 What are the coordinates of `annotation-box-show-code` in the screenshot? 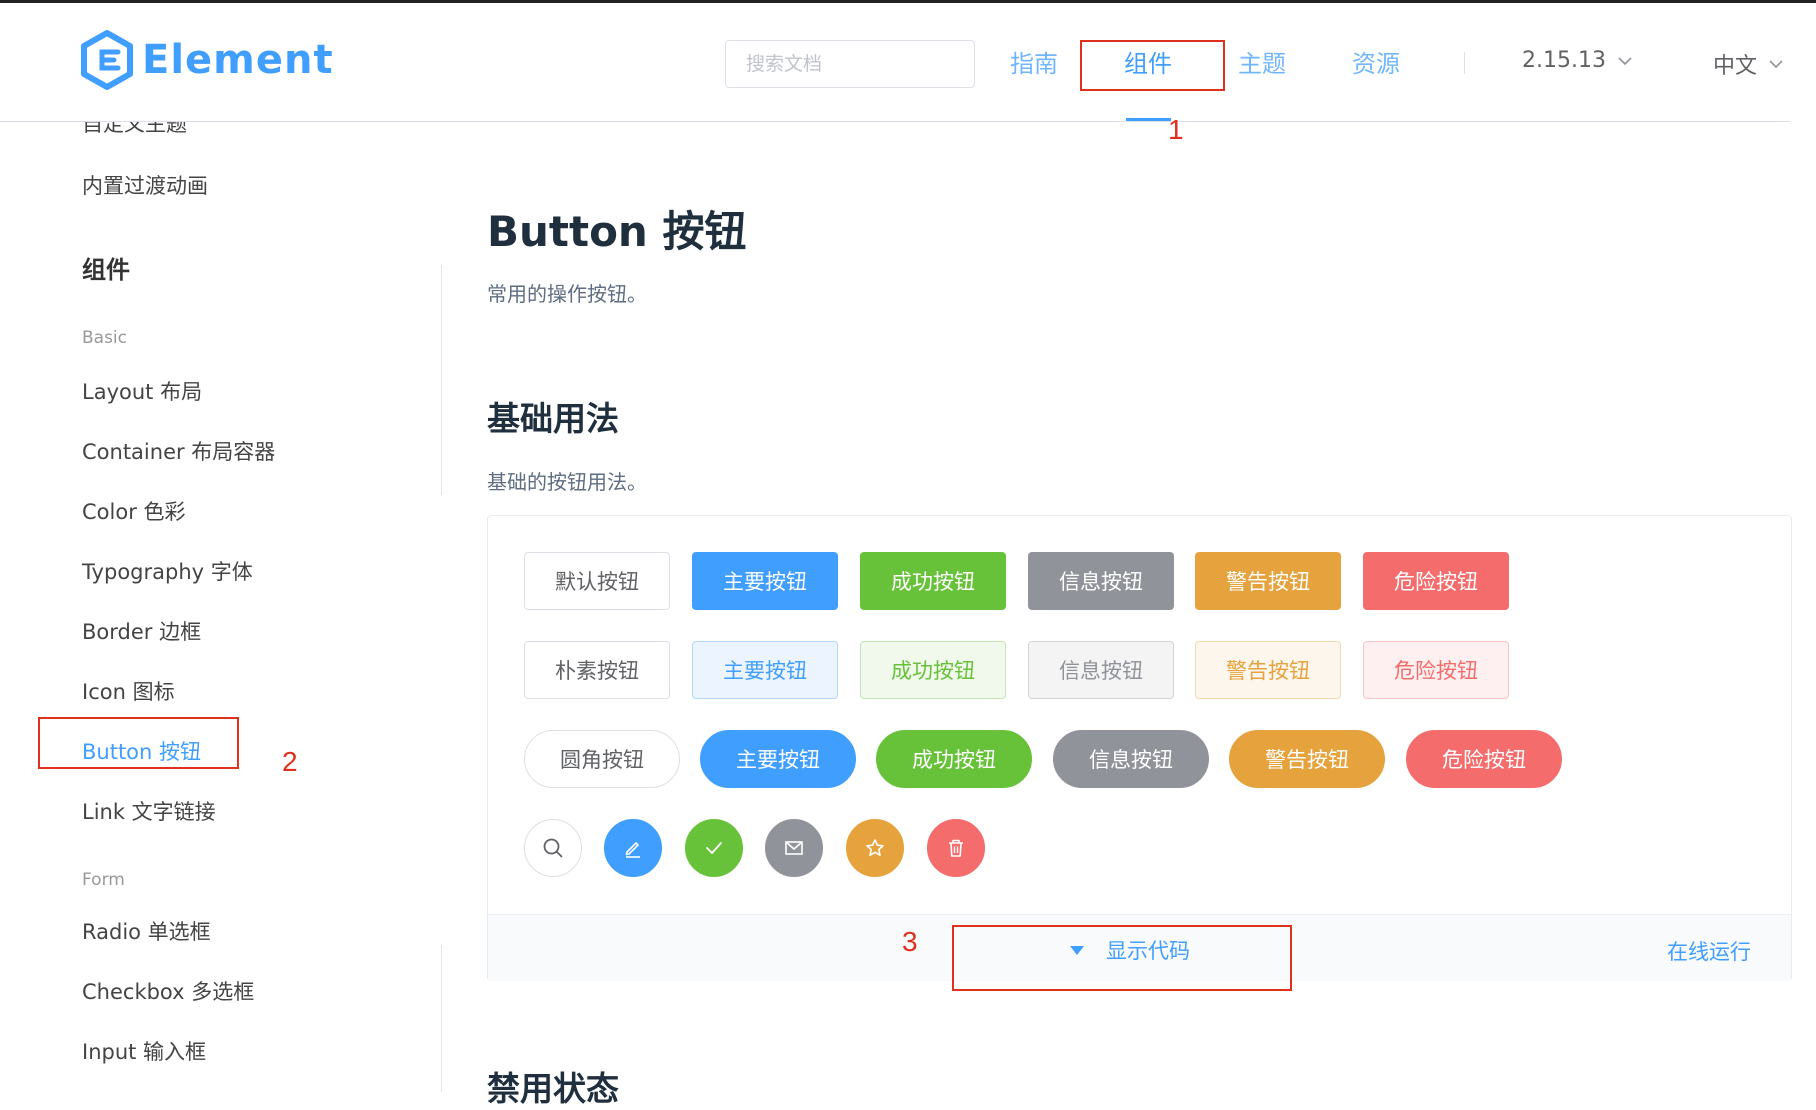 It's located at (1122, 958).